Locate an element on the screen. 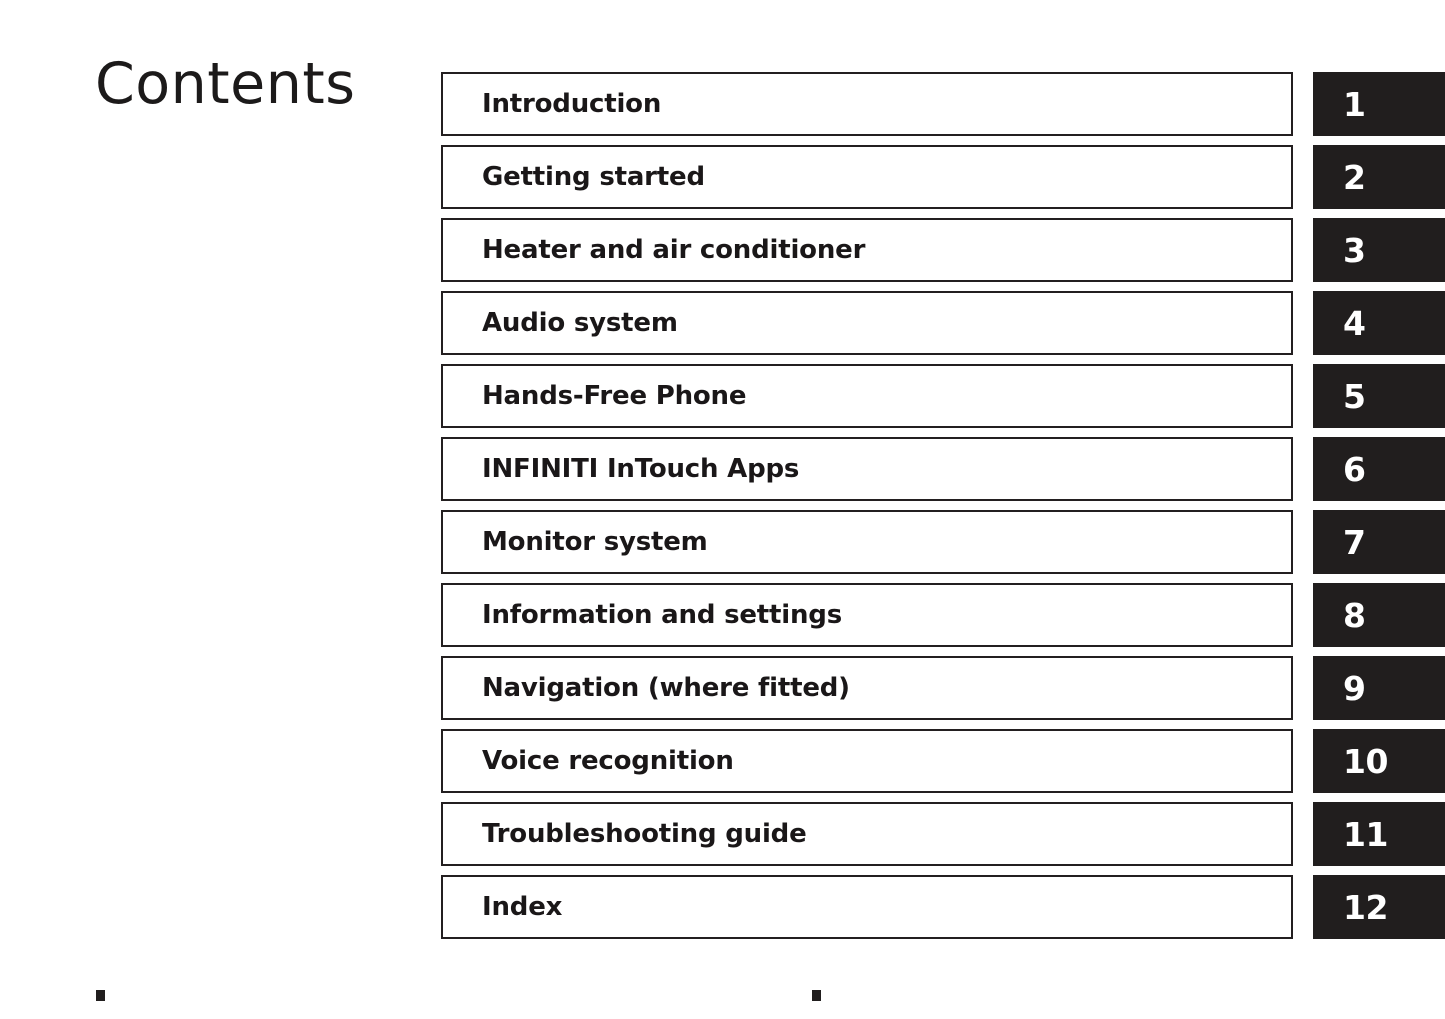  contents-entry-label: Audio system is located at coordinates (580, 323).